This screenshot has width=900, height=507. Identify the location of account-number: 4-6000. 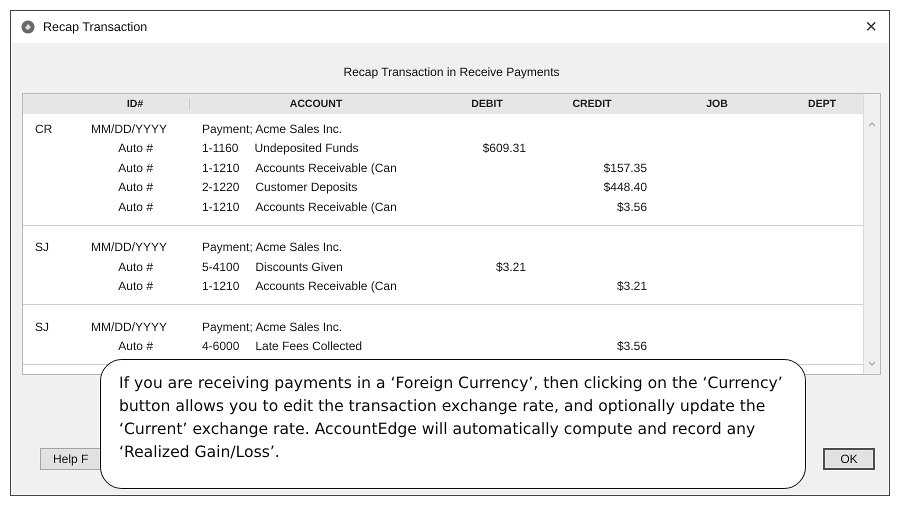
(221, 346).